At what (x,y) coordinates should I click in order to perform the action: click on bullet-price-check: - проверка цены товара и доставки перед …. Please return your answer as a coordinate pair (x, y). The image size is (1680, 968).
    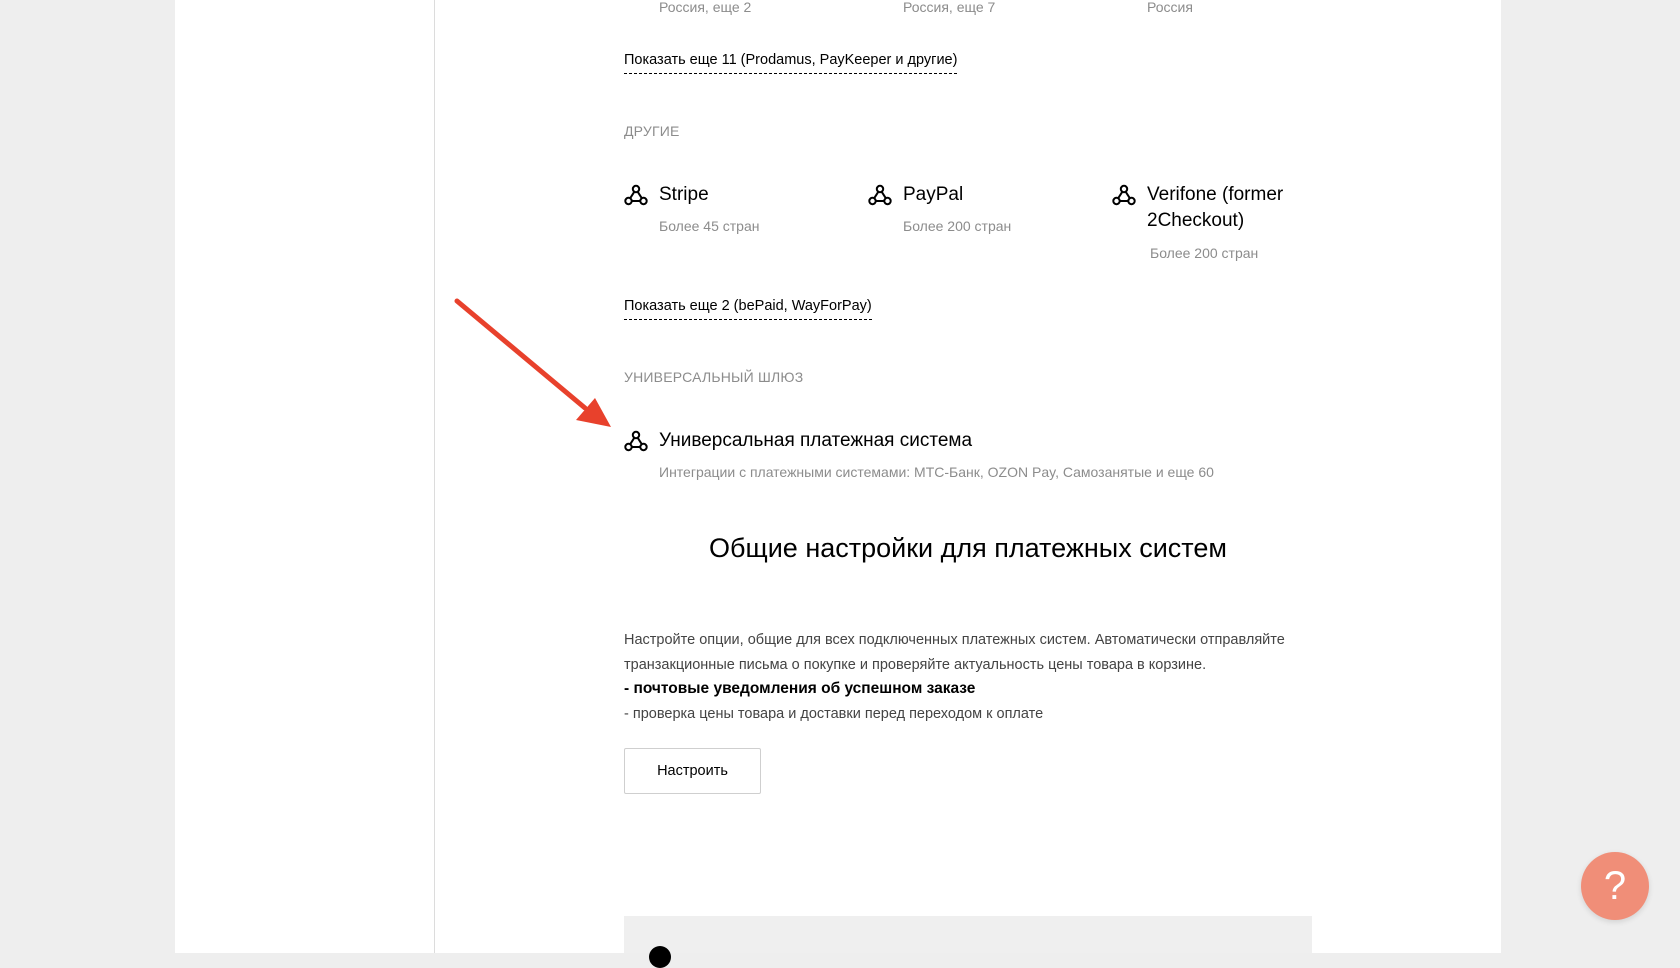
    Looking at the image, I should click on (834, 713).